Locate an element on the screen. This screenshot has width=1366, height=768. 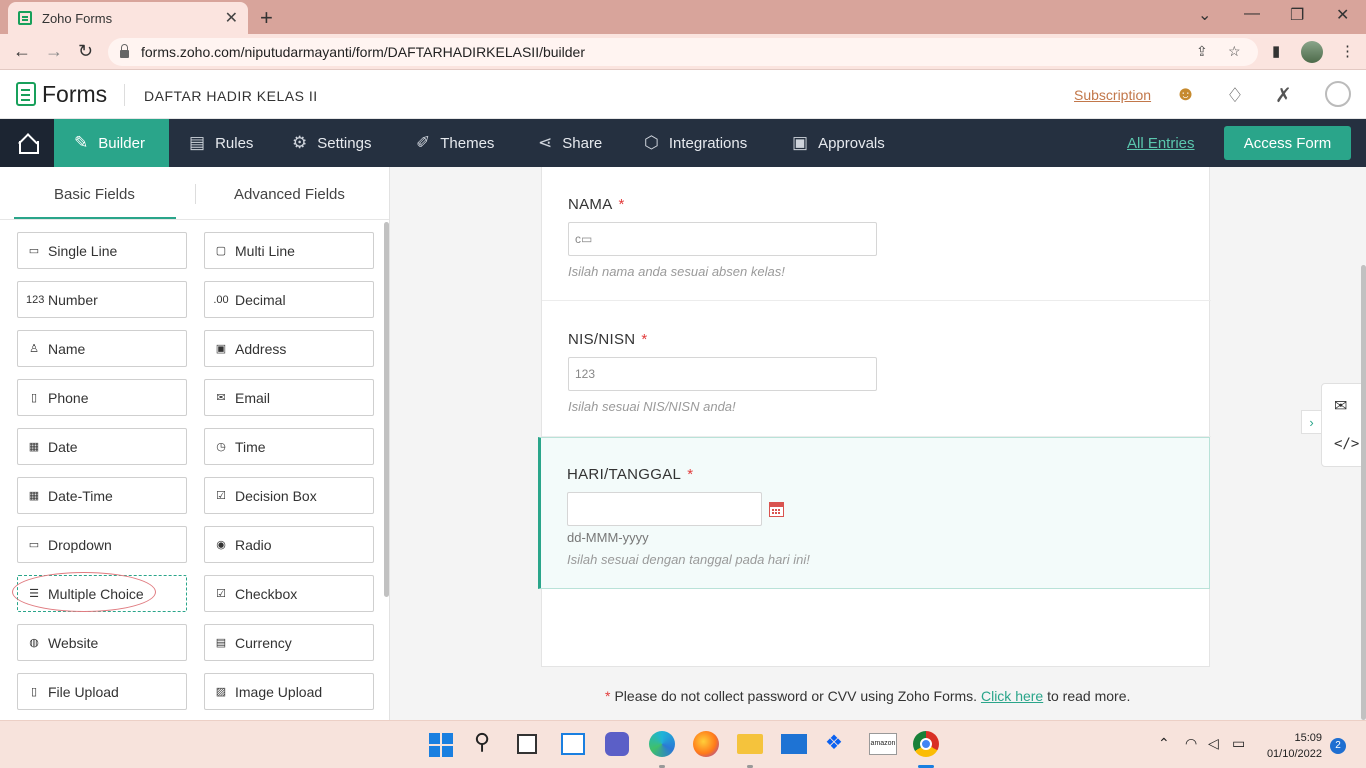
wifi-icon: ◠ is located at coordinates (1191, 743).